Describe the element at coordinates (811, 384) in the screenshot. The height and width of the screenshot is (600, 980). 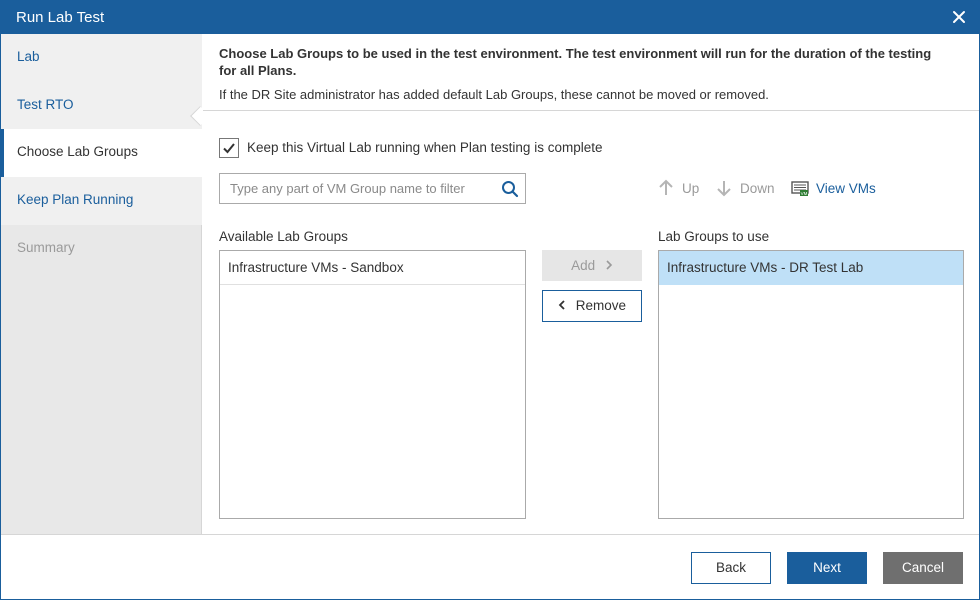
I see `lab-groups-to-use-list: Infrastructure VMs - DR Test Lab` at that location.